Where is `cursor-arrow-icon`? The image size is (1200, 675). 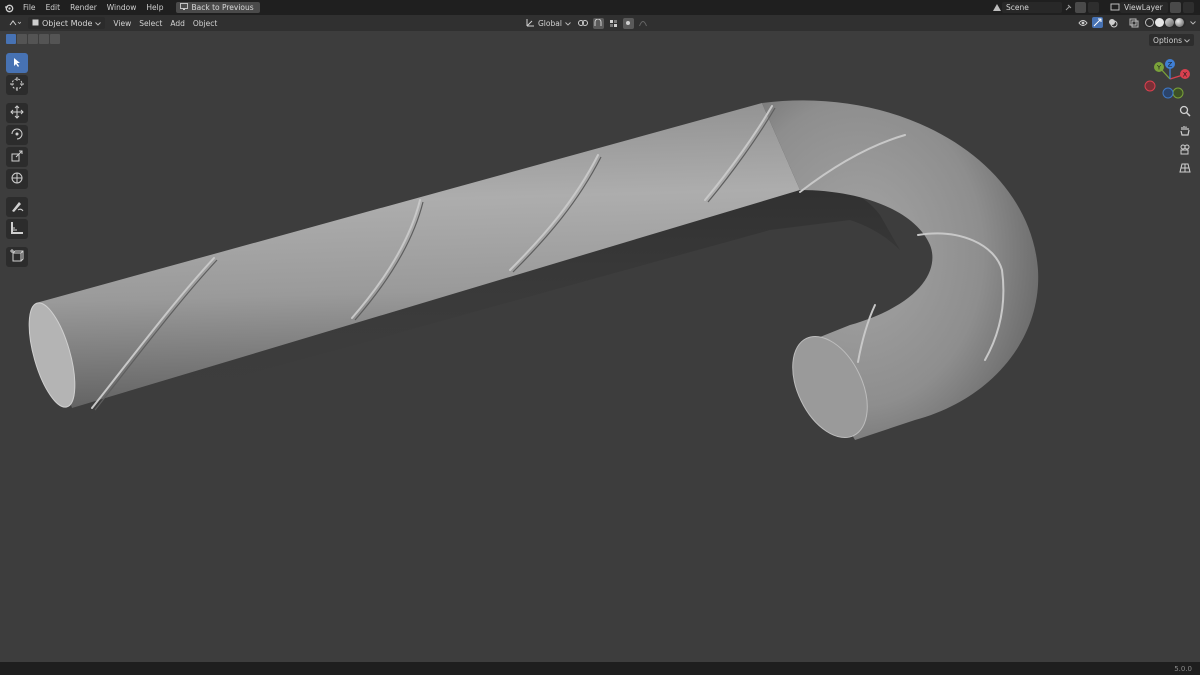
cursor-arrow-icon is located at coordinates (17, 63).